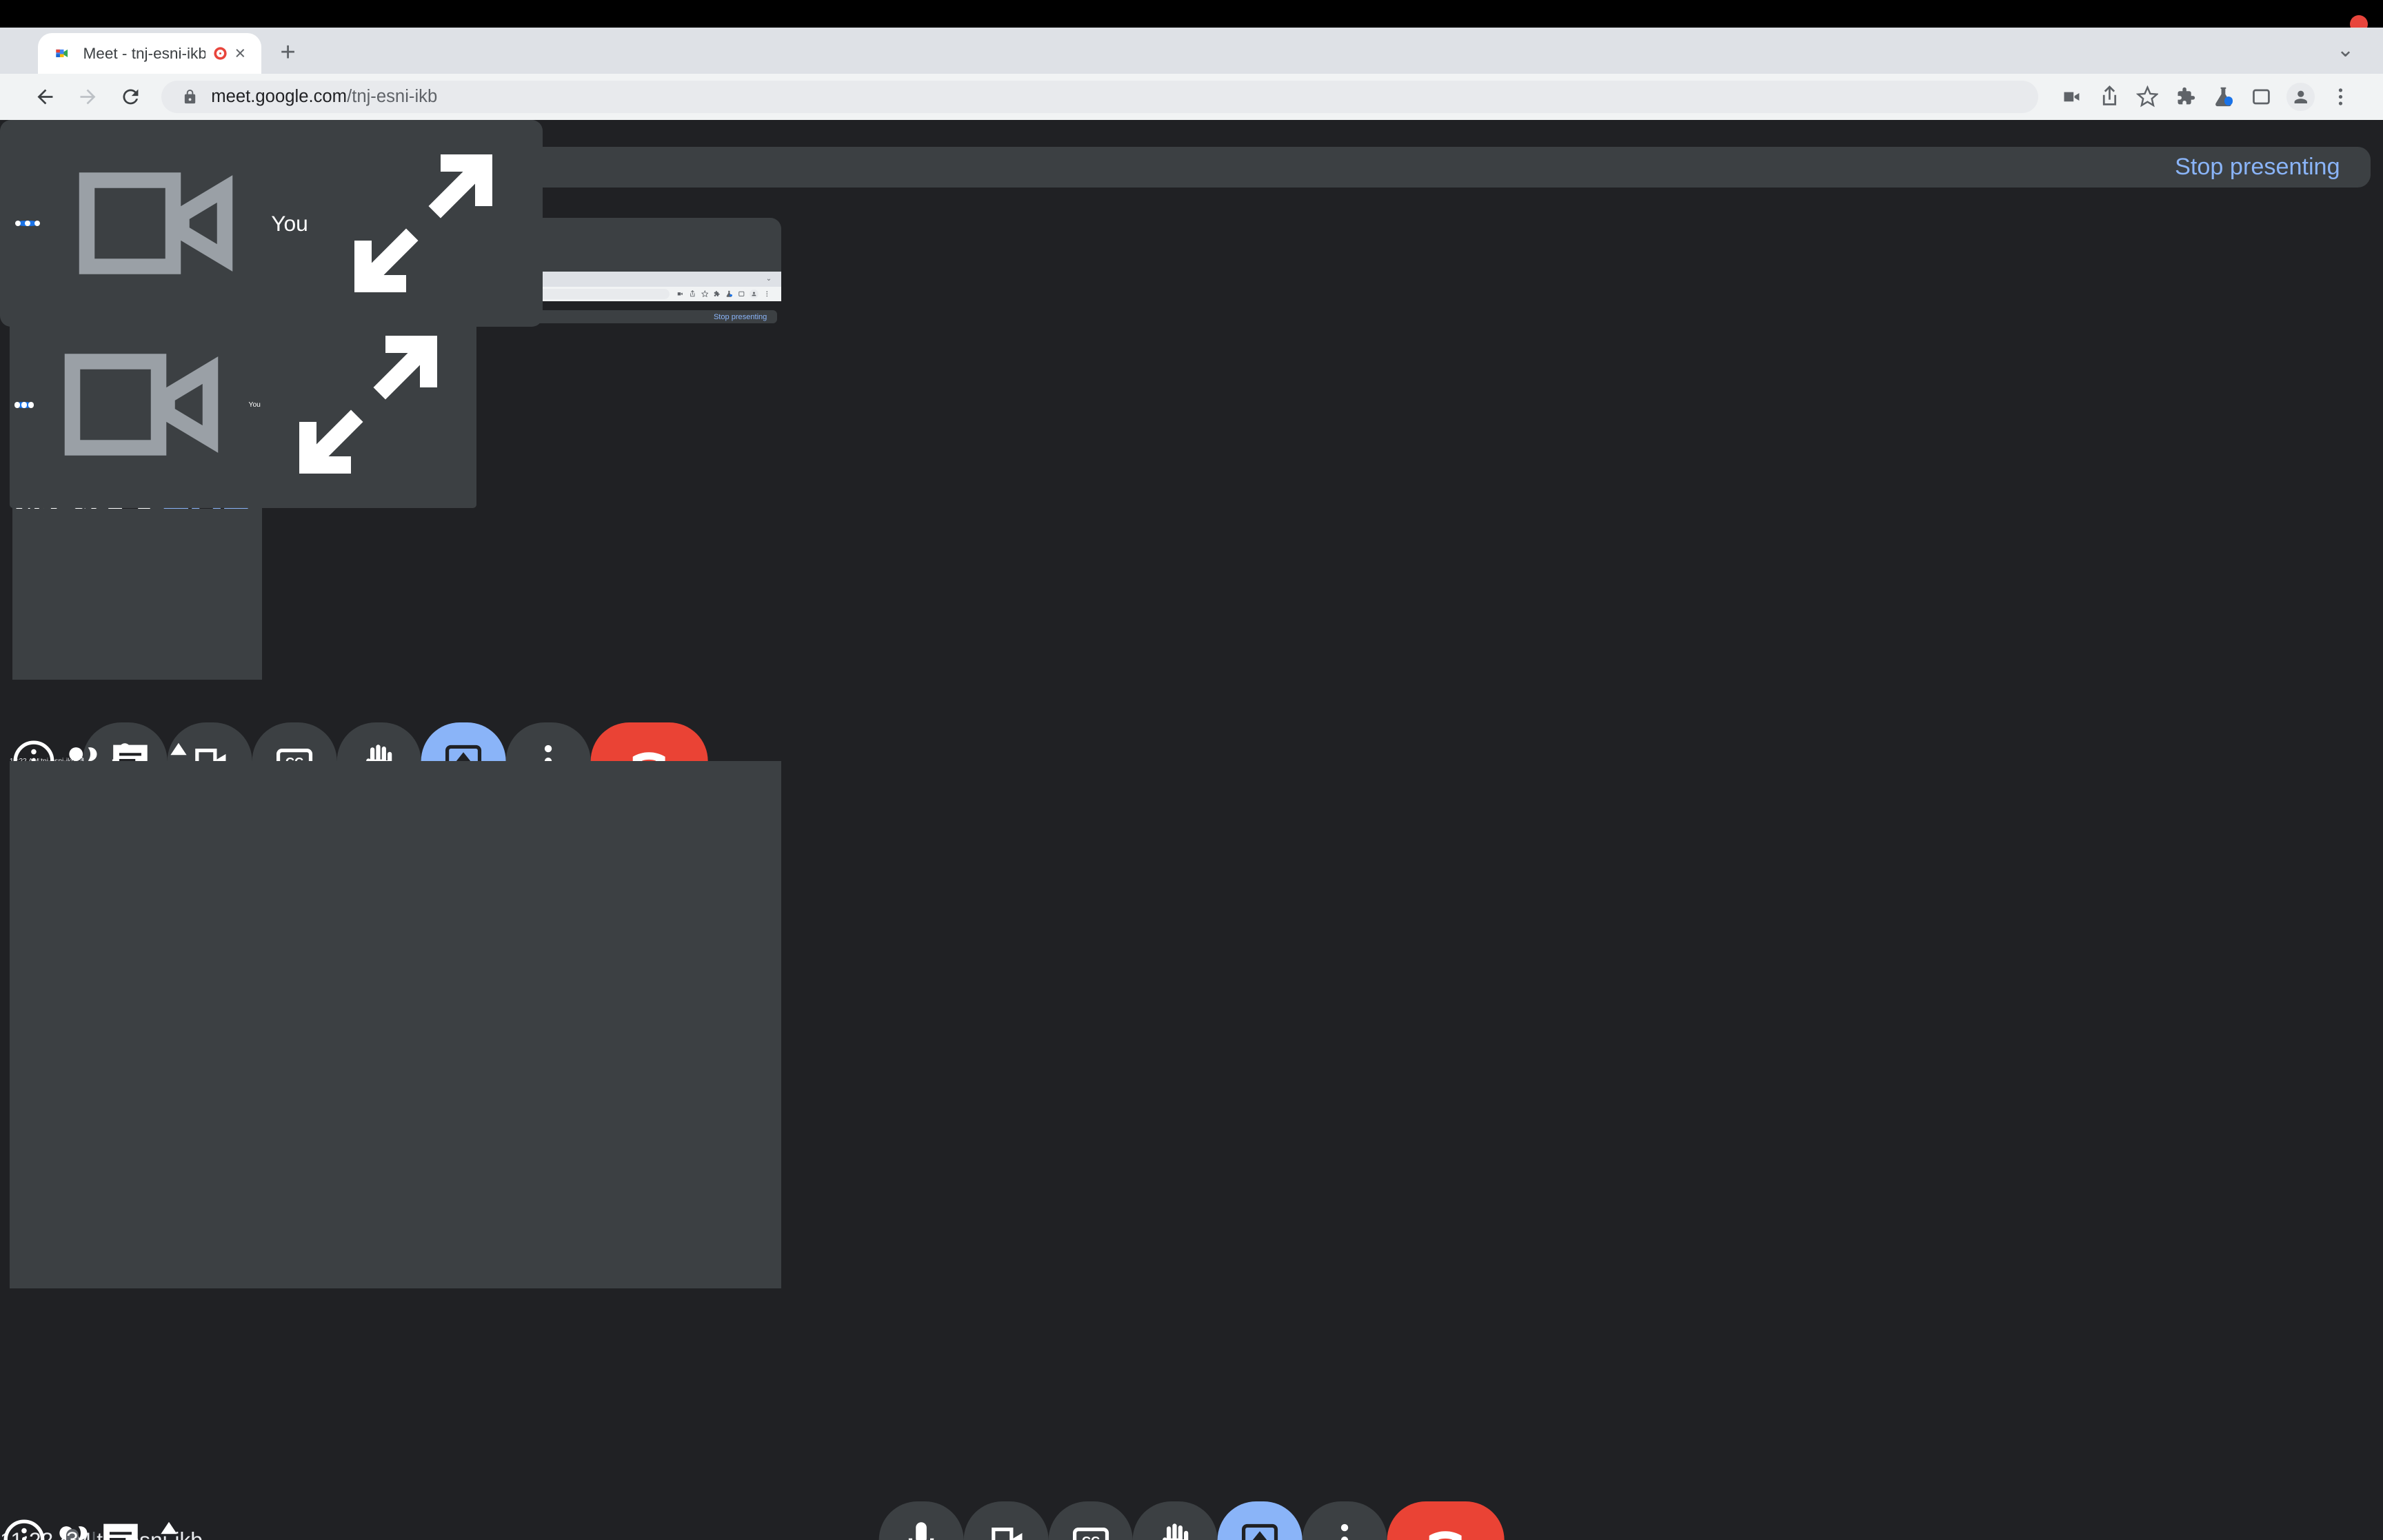  I want to click on browser-window: Meet - tnj-esni-ikb × + ⌄, so click(395, 517).